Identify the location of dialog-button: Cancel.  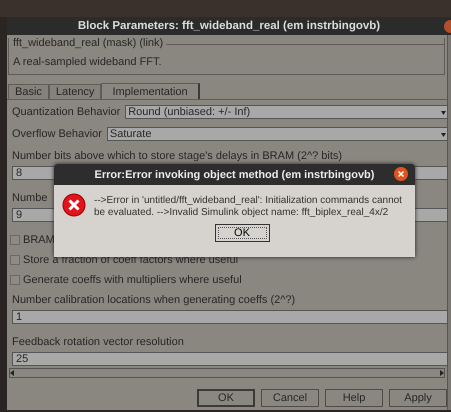
(290, 398).